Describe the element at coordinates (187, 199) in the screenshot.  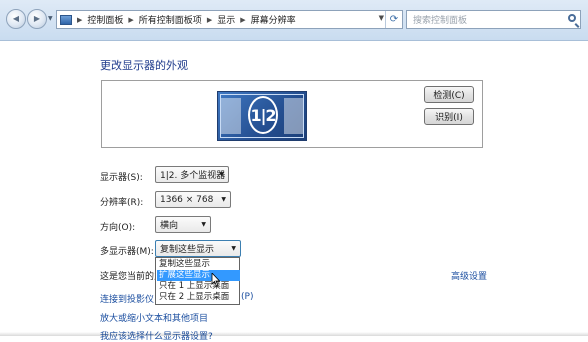
I see `resolution-select-value: 1366 × 768` at that location.